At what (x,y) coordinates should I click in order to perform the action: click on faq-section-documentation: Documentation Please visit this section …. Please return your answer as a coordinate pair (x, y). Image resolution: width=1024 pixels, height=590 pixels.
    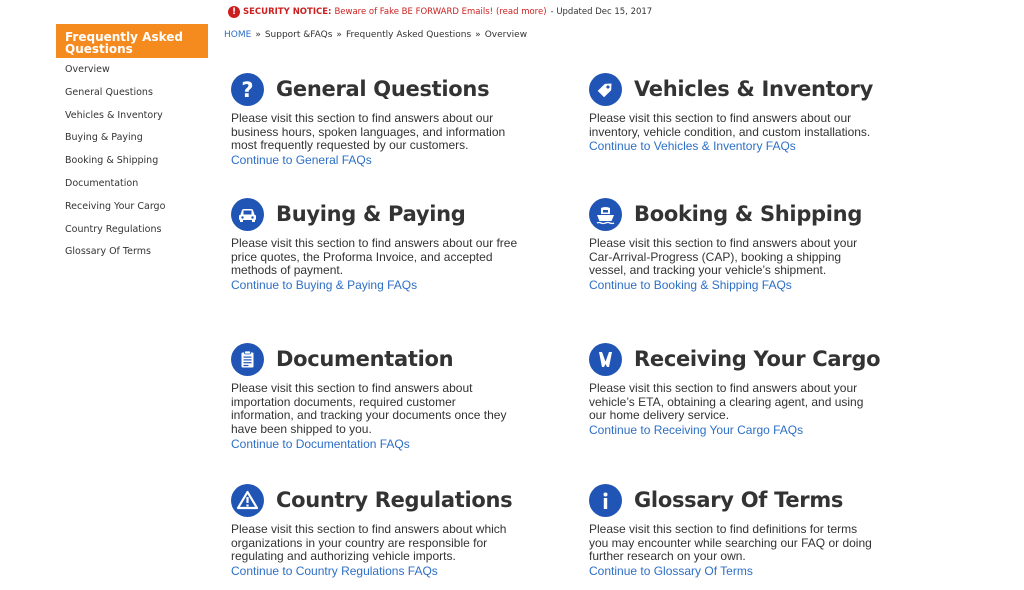
    Looking at the image, I should click on (376, 396).